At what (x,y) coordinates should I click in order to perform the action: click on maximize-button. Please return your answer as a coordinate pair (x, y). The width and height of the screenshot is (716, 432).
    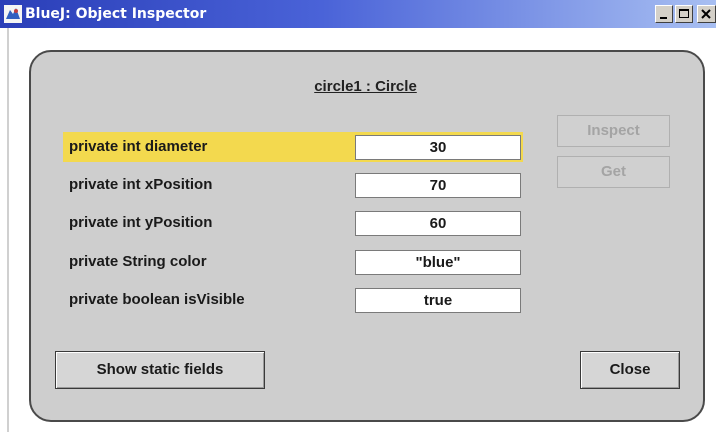
    Looking at the image, I should click on (684, 14).